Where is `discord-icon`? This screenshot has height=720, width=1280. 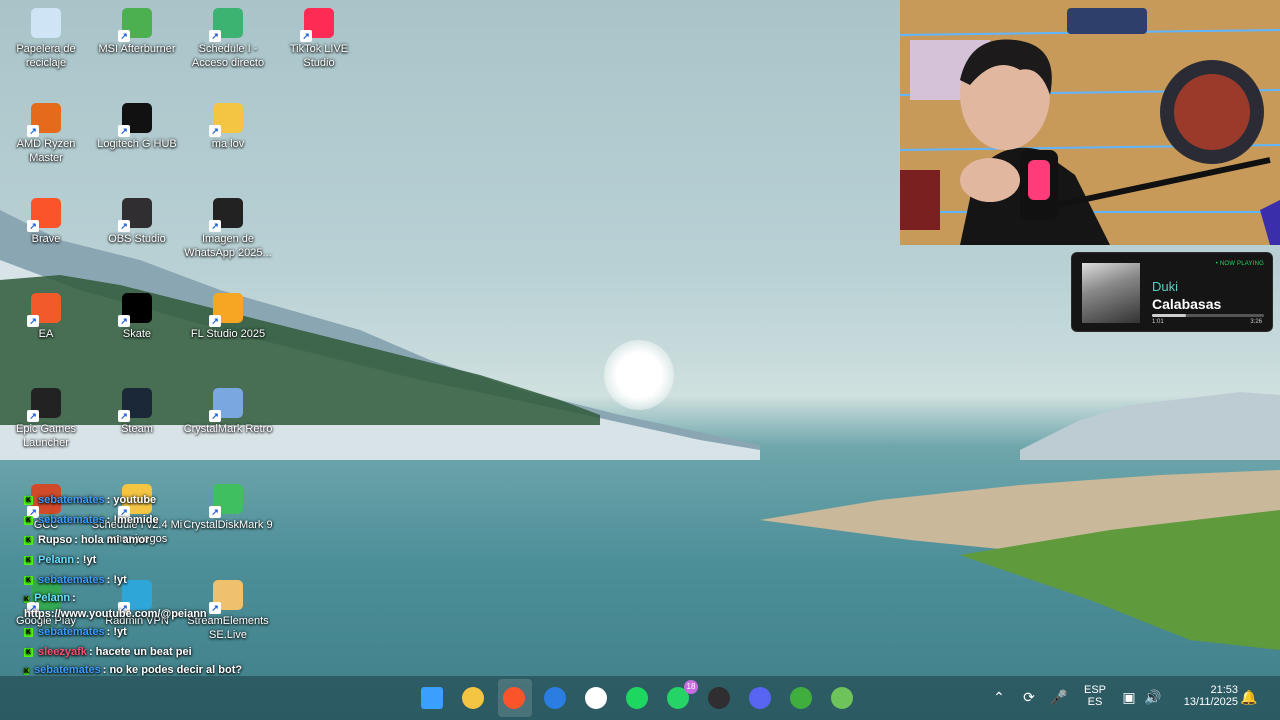
discord-icon is located at coordinates (760, 698).